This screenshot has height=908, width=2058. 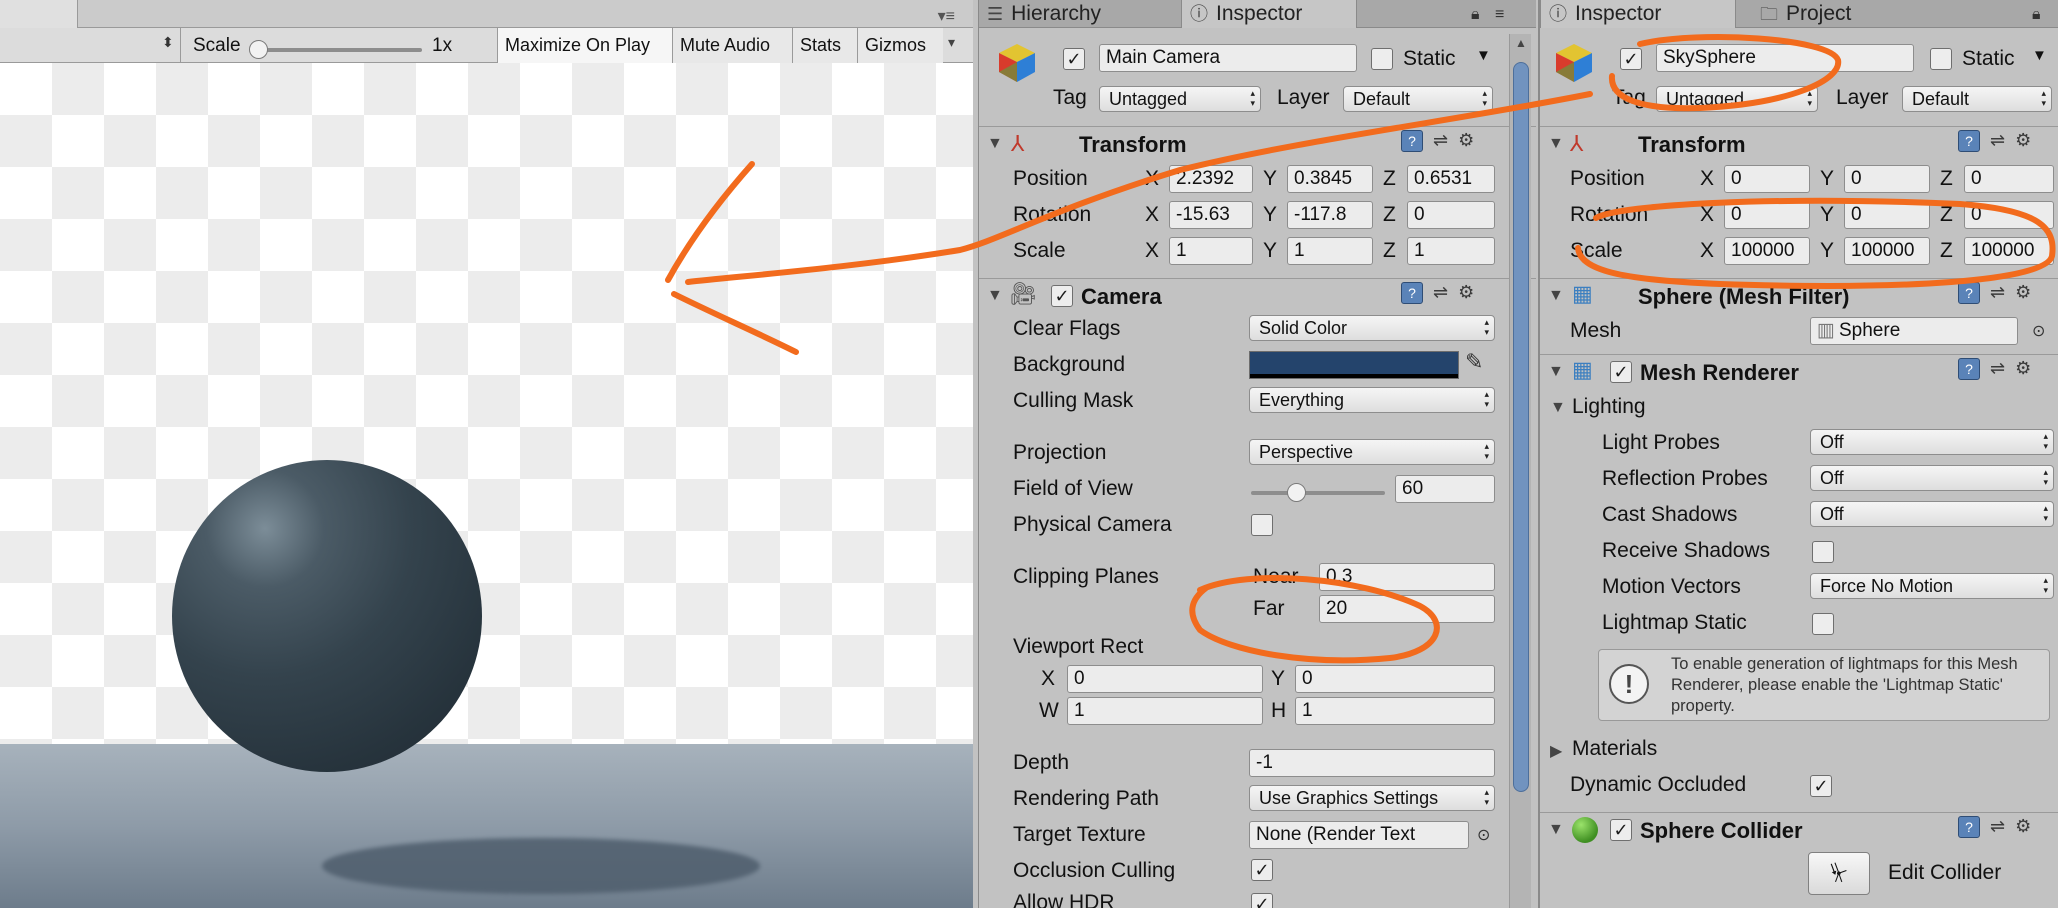 I want to click on viewport-w-field: 1, so click(x=1165, y=711).